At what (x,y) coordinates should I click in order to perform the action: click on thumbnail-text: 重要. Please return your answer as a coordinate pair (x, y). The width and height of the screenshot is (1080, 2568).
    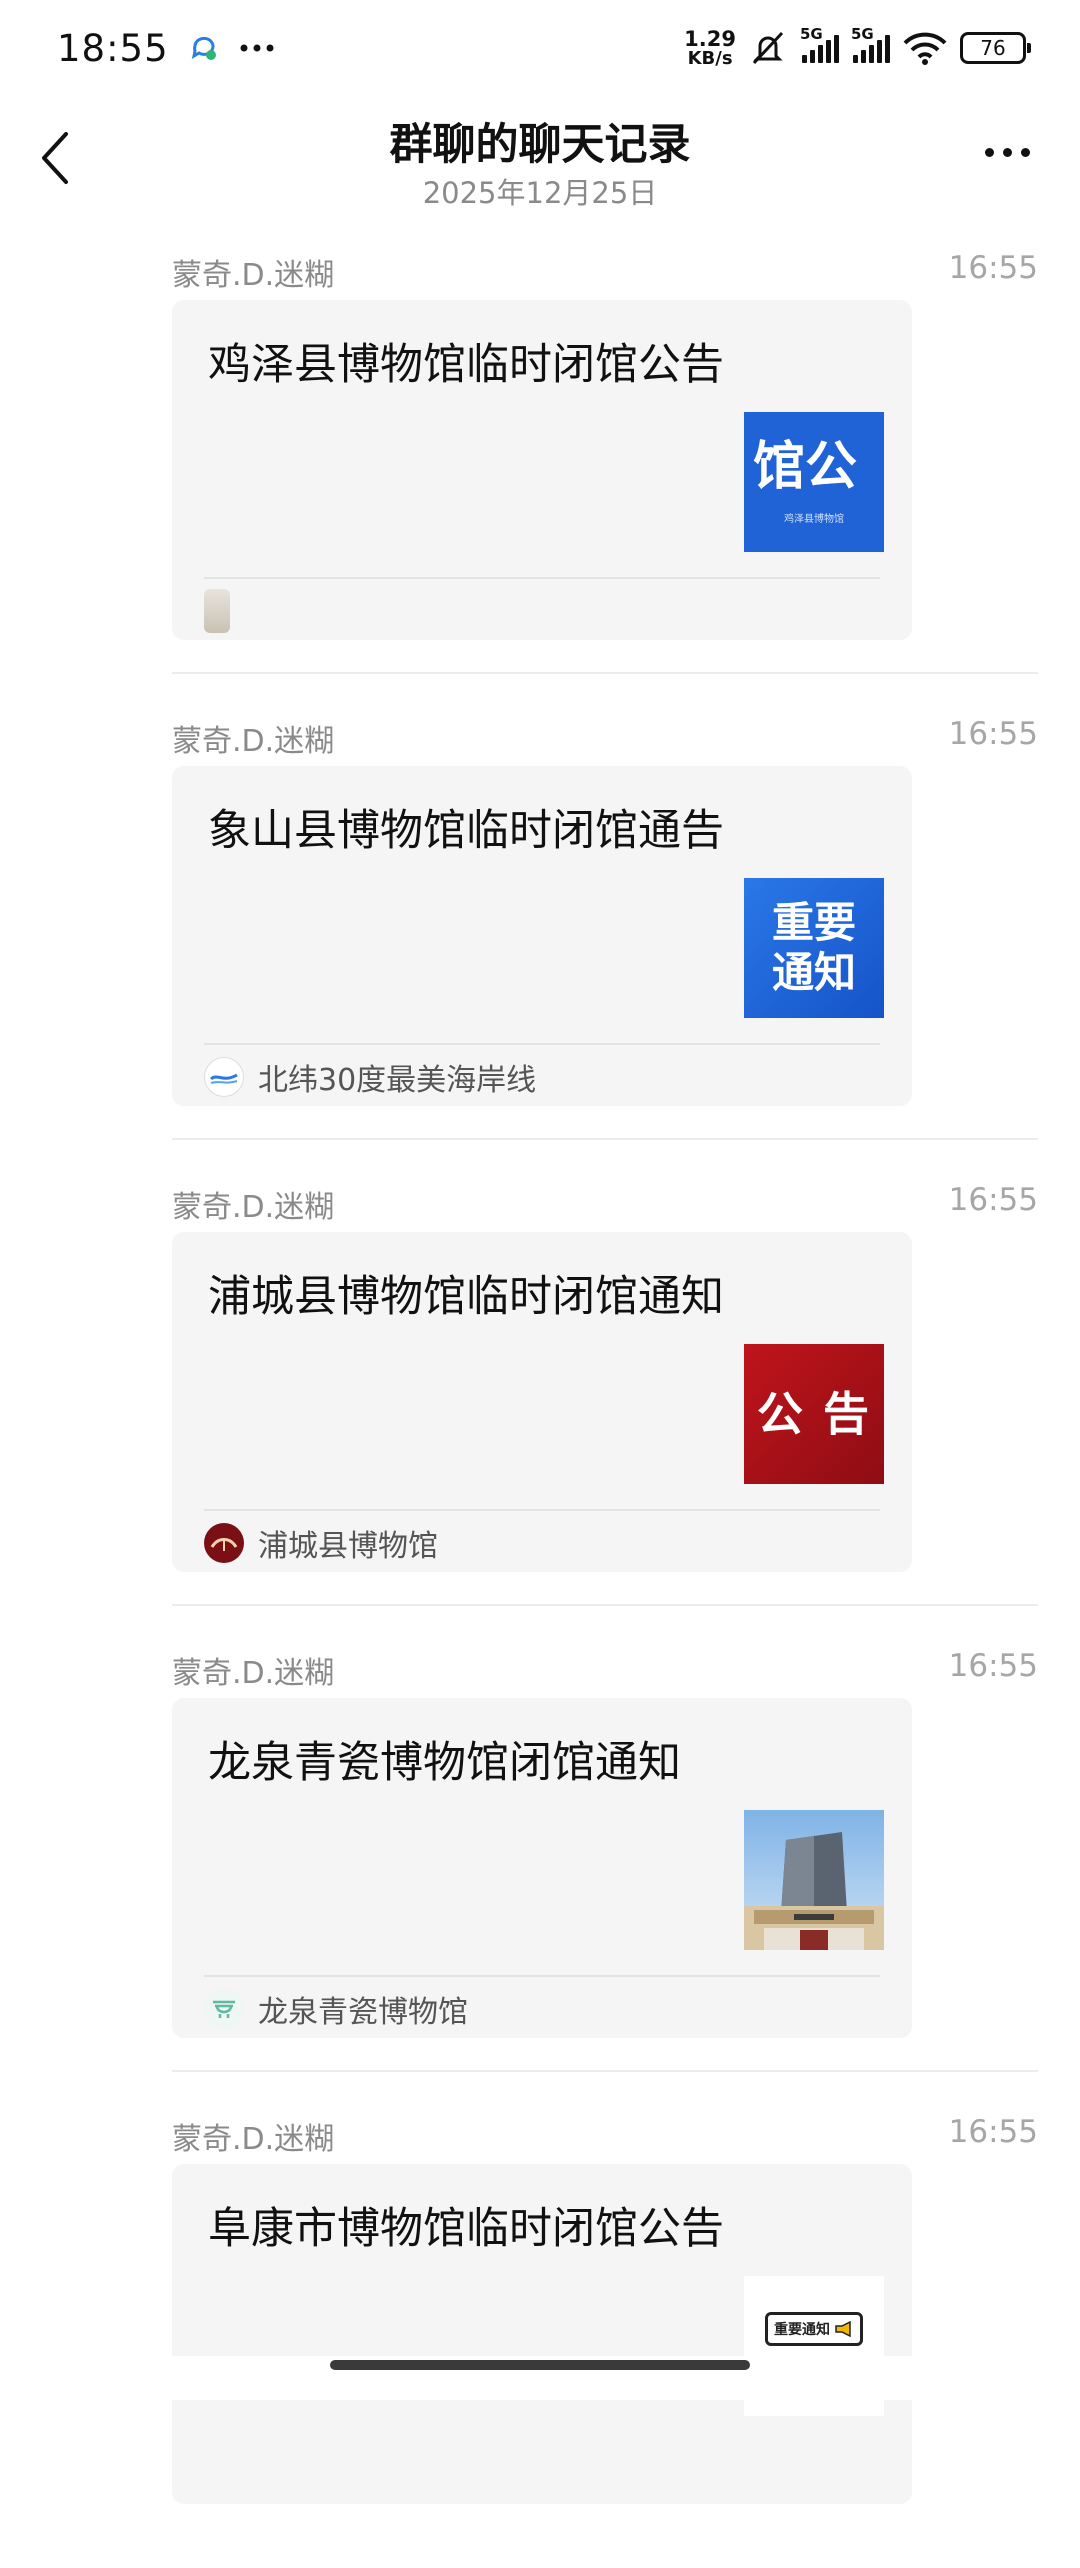
    Looking at the image, I should click on (813, 922).